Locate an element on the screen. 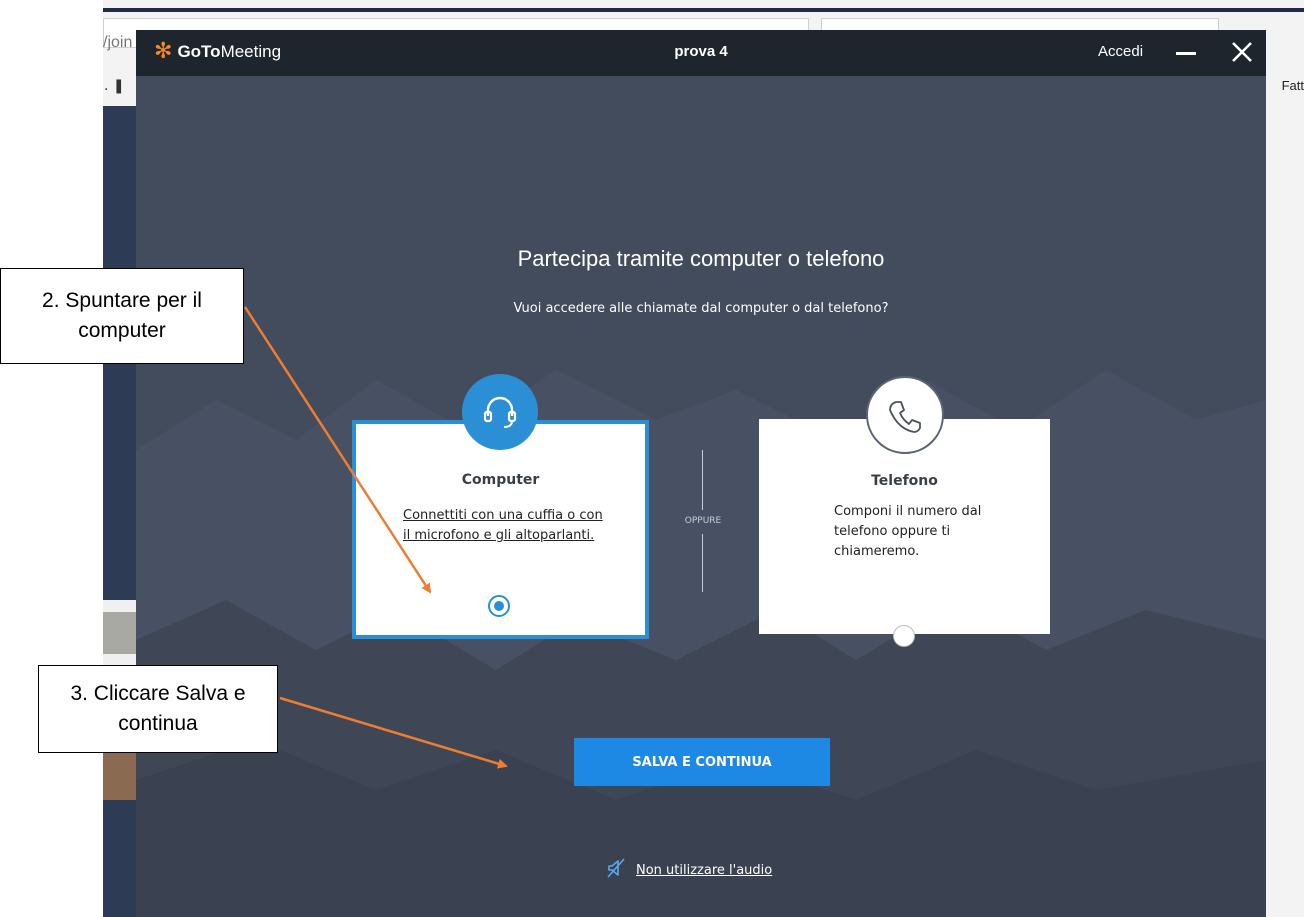  thumbnail-image is located at coordinates (120, 633).